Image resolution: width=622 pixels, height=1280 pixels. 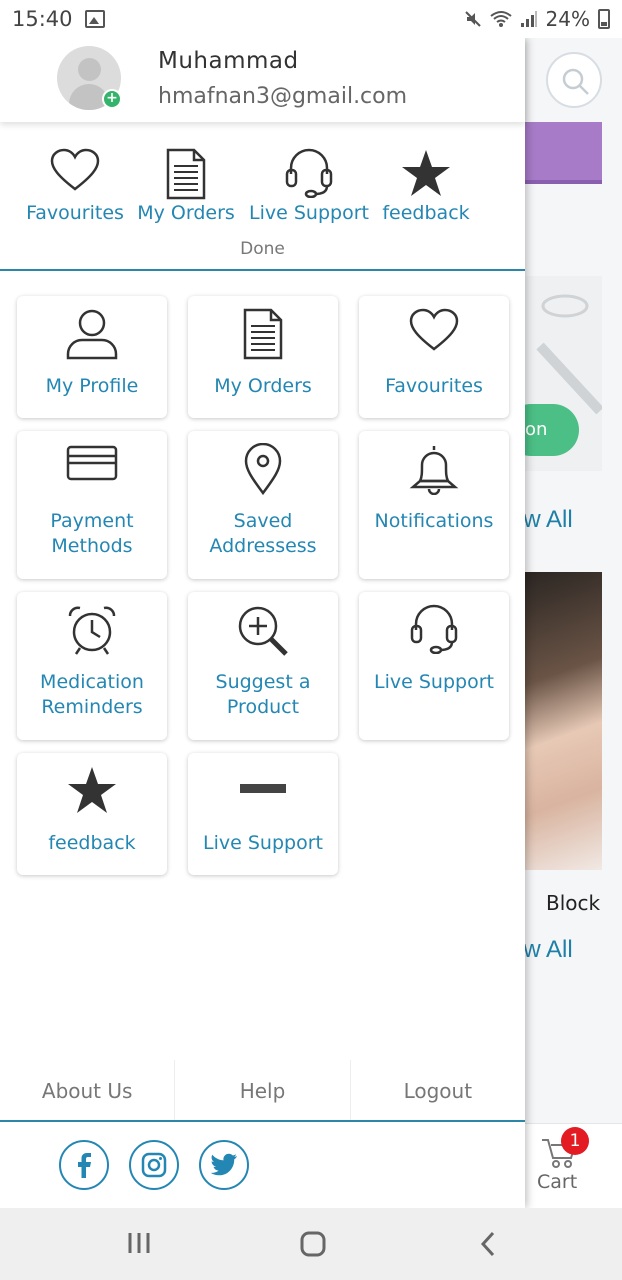 I want to click on tile-my-orders: My Orders, so click(x=263, y=357).